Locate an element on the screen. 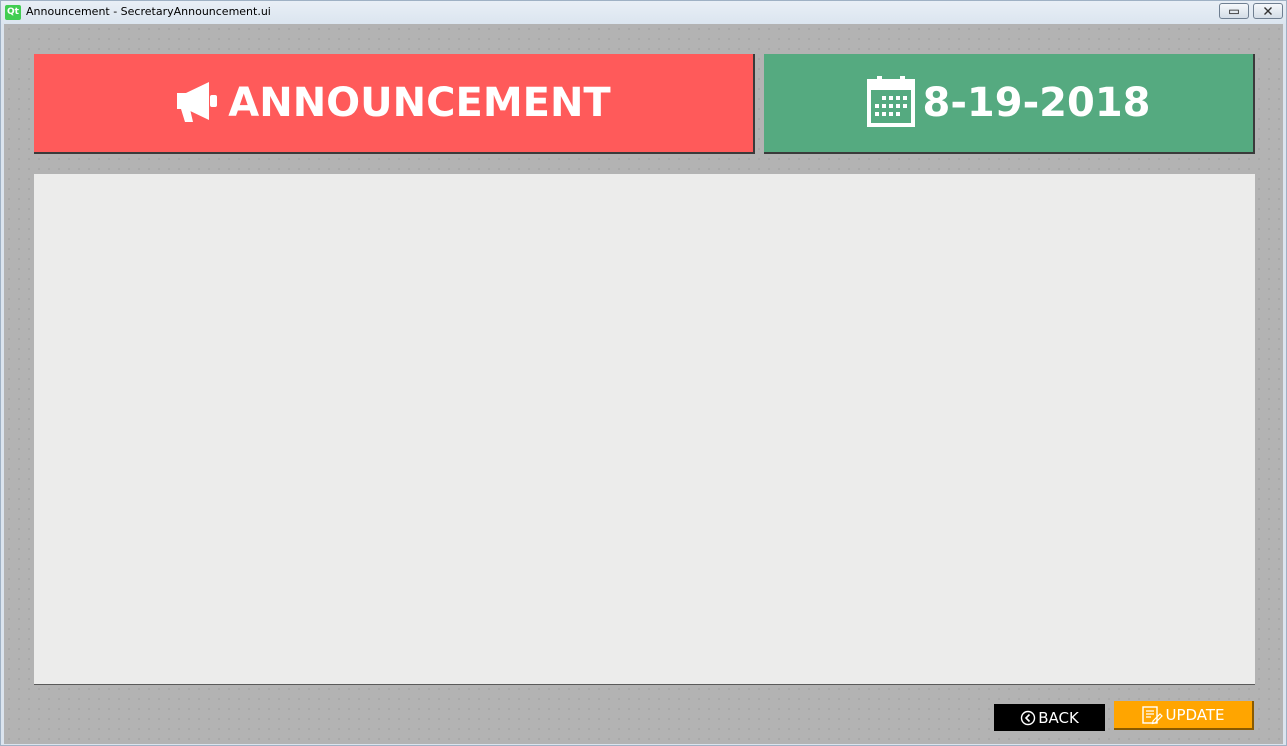 The width and height of the screenshot is (1287, 746). close-button is located at coordinates (1268, 11).